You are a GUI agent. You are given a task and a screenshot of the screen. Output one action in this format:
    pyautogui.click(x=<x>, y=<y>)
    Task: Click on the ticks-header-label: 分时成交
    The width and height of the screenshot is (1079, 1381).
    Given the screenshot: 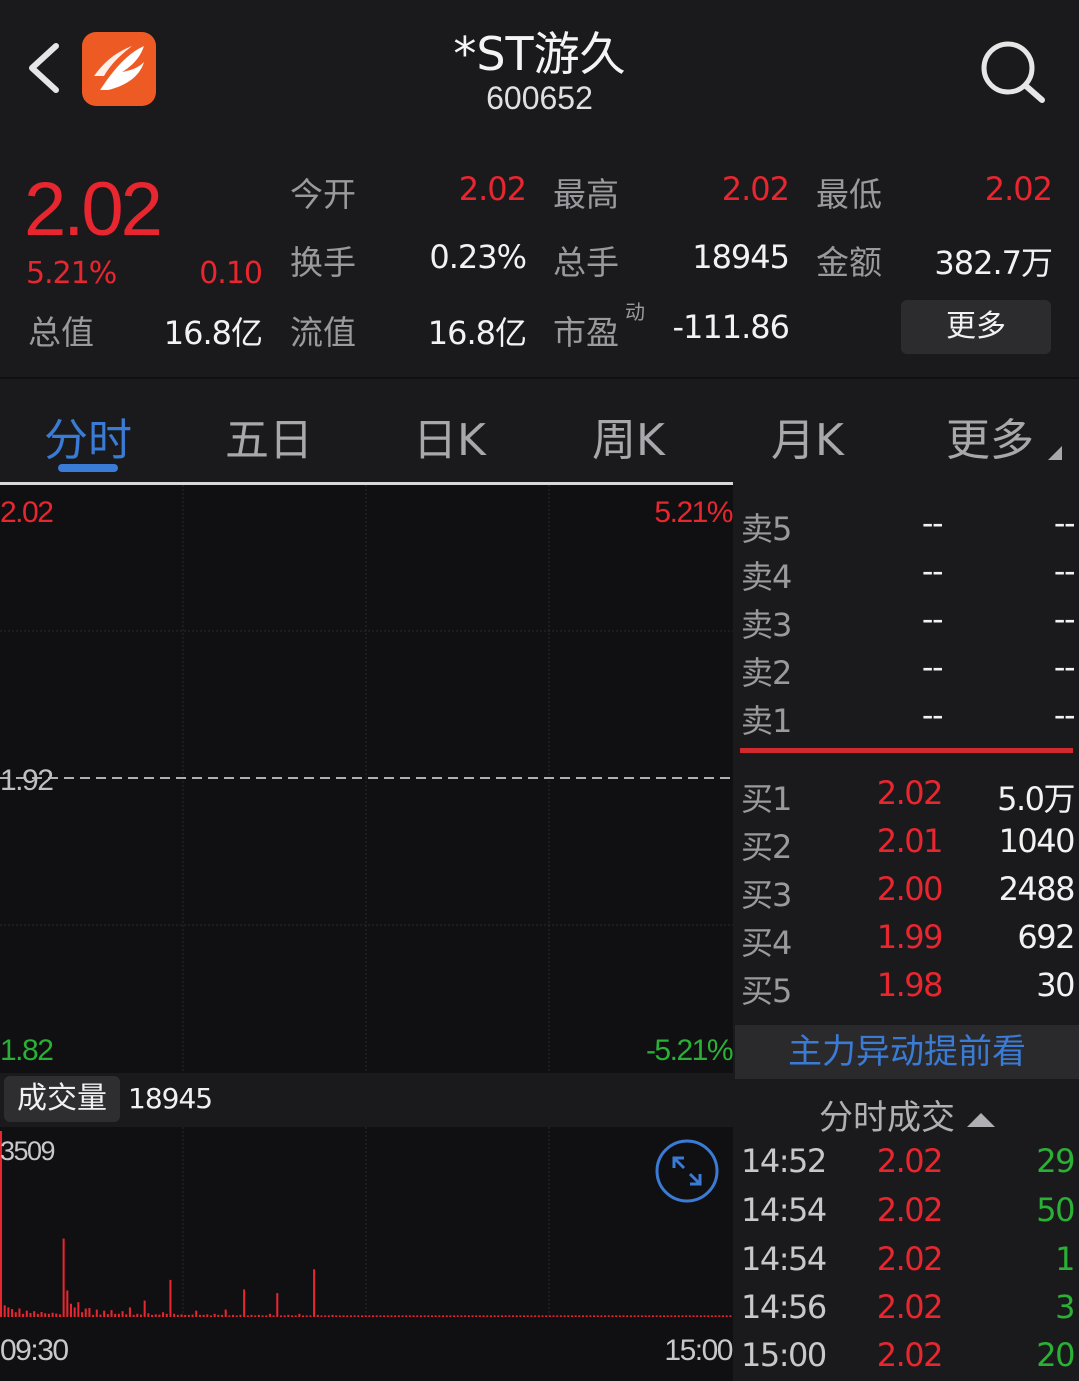 What is the action you would take?
    pyautogui.click(x=887, y=1118)
    